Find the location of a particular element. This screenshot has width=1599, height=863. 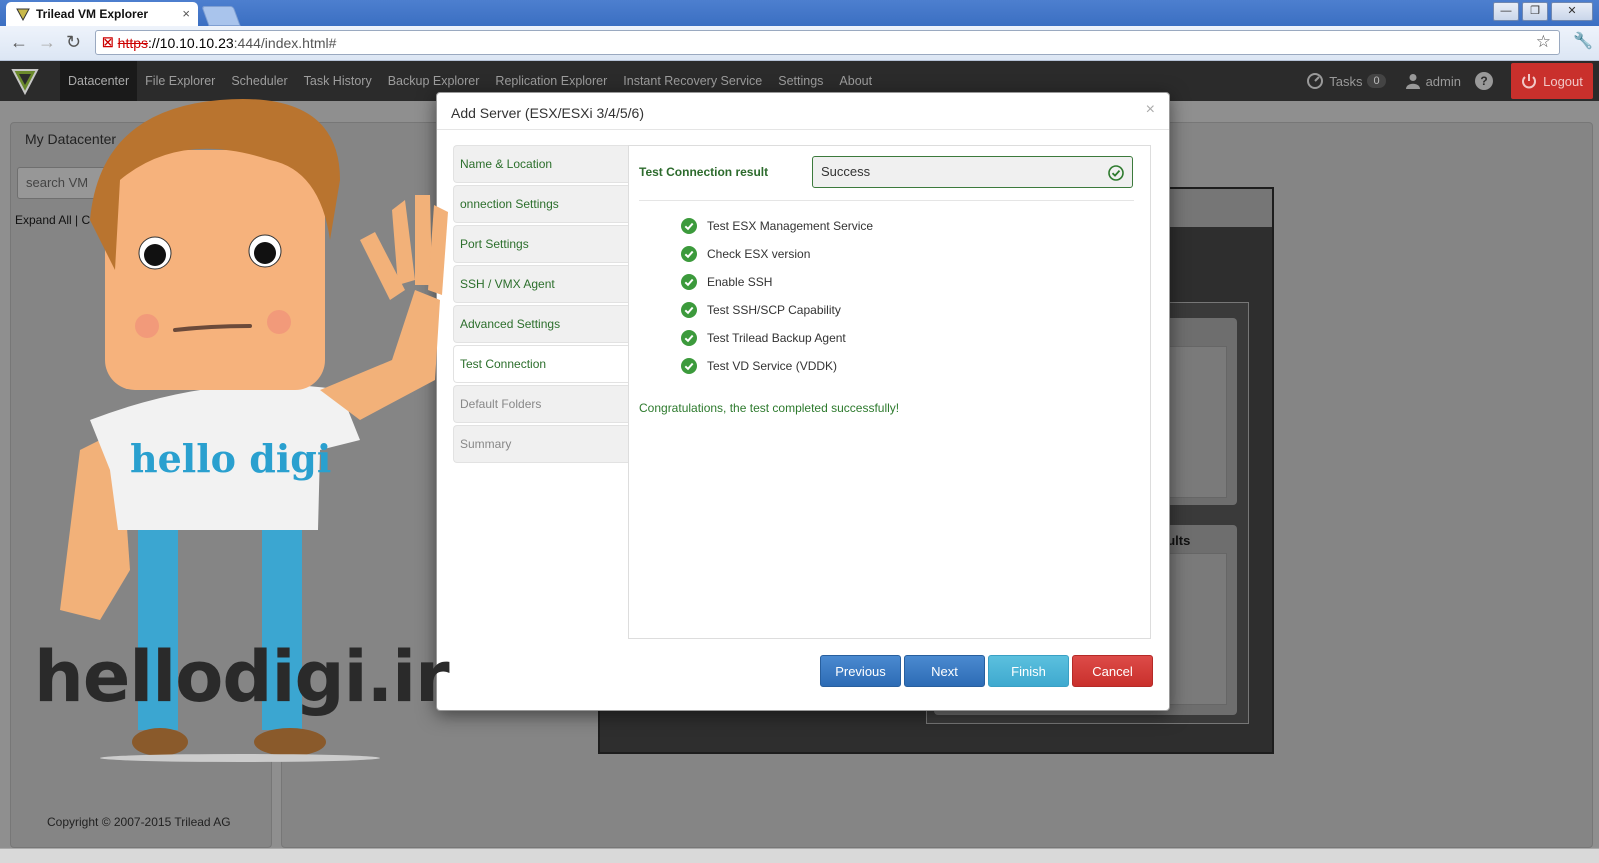

result-divider is located at coordinates (886, 200).